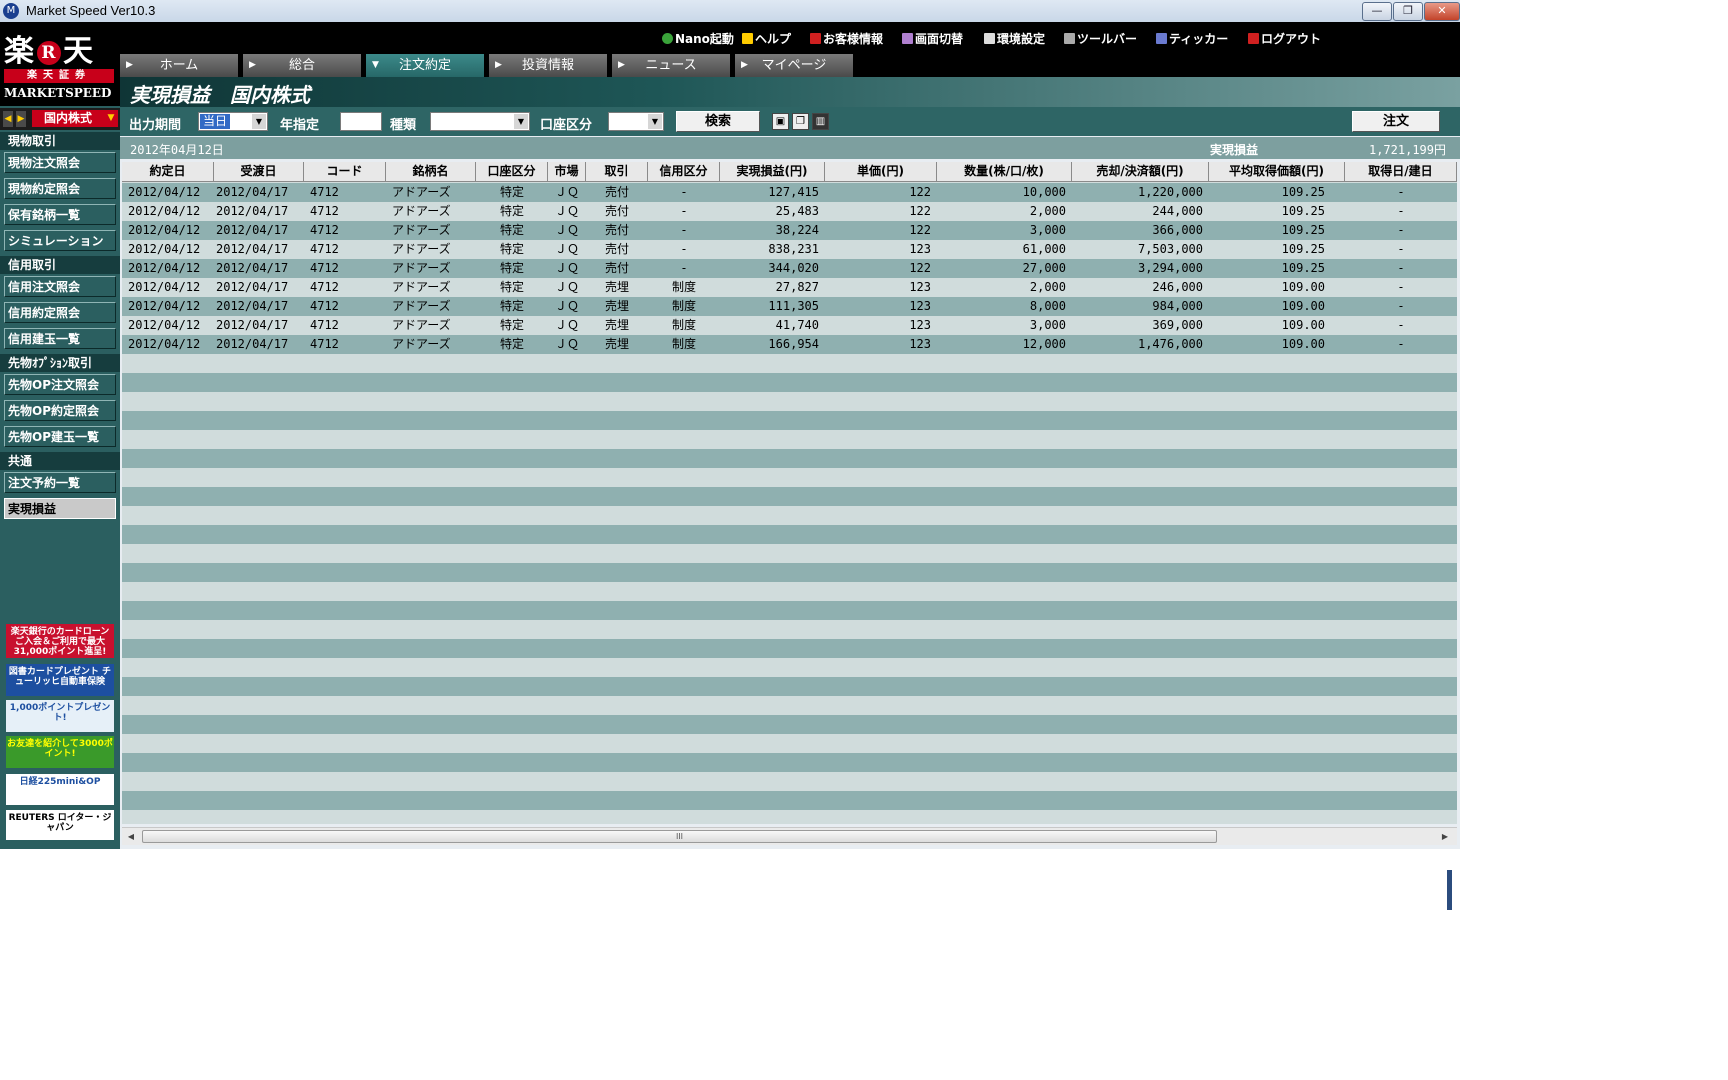 This screenshot has height=1080, width=1728. Describe the element at coordinates (68, 118) in the screenshot. I see `market-select: 国内株式` at that location.